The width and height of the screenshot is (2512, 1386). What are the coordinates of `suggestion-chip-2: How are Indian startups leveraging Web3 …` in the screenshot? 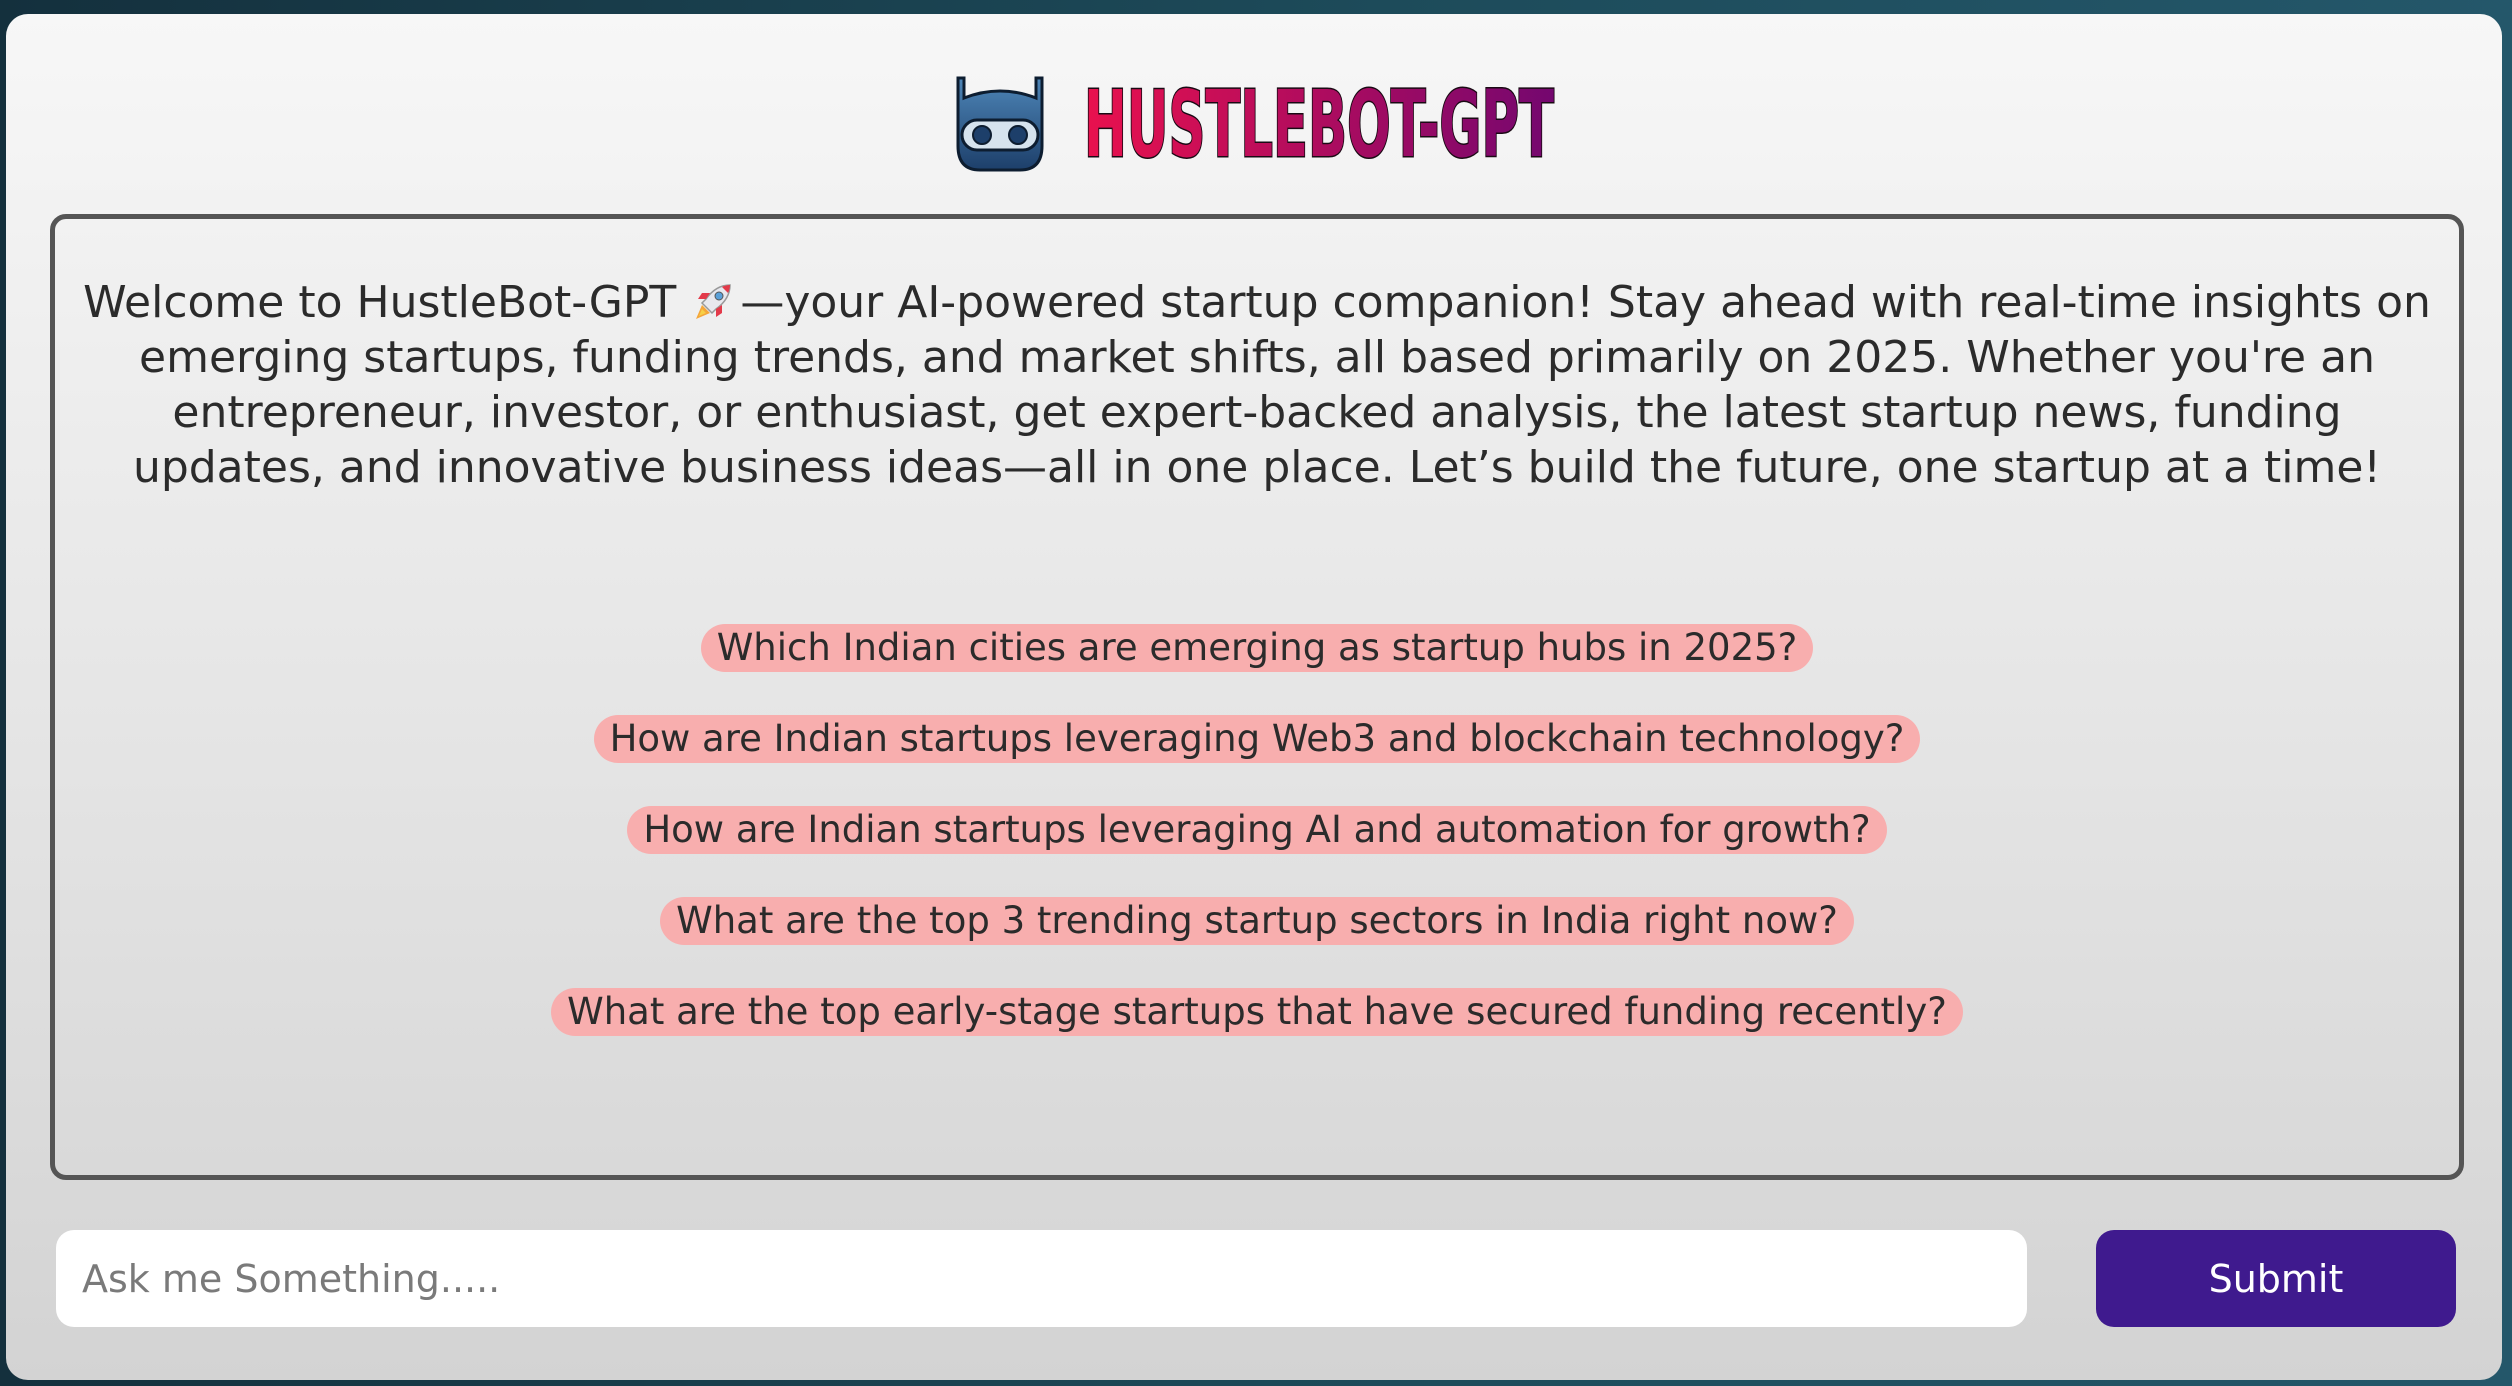 It's located at (1257, 739).